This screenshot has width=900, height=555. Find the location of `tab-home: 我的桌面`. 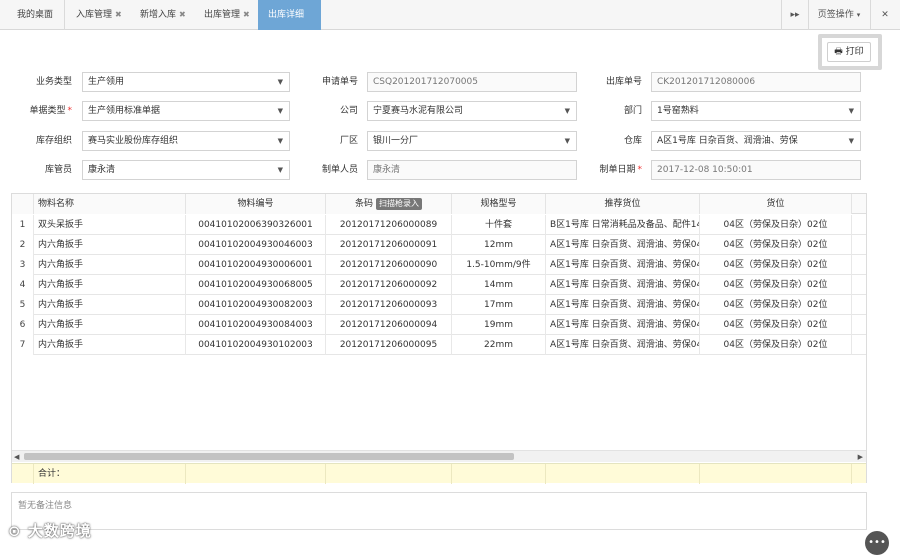

tab-home: 我的桌面 is located at coordinates (35, 15).